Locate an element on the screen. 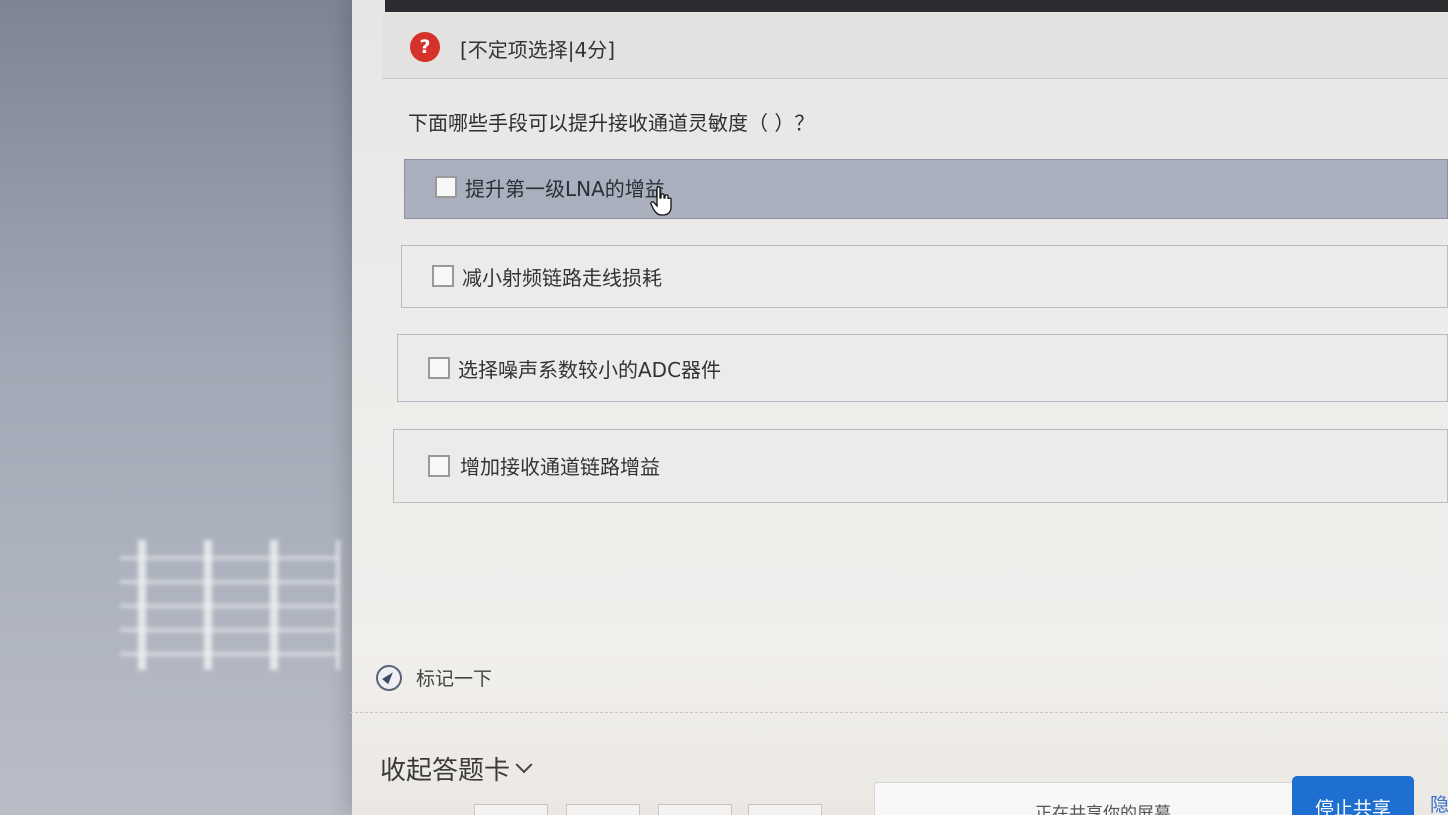  mark-label: 标记一下 is located at coordinates (454, 679).